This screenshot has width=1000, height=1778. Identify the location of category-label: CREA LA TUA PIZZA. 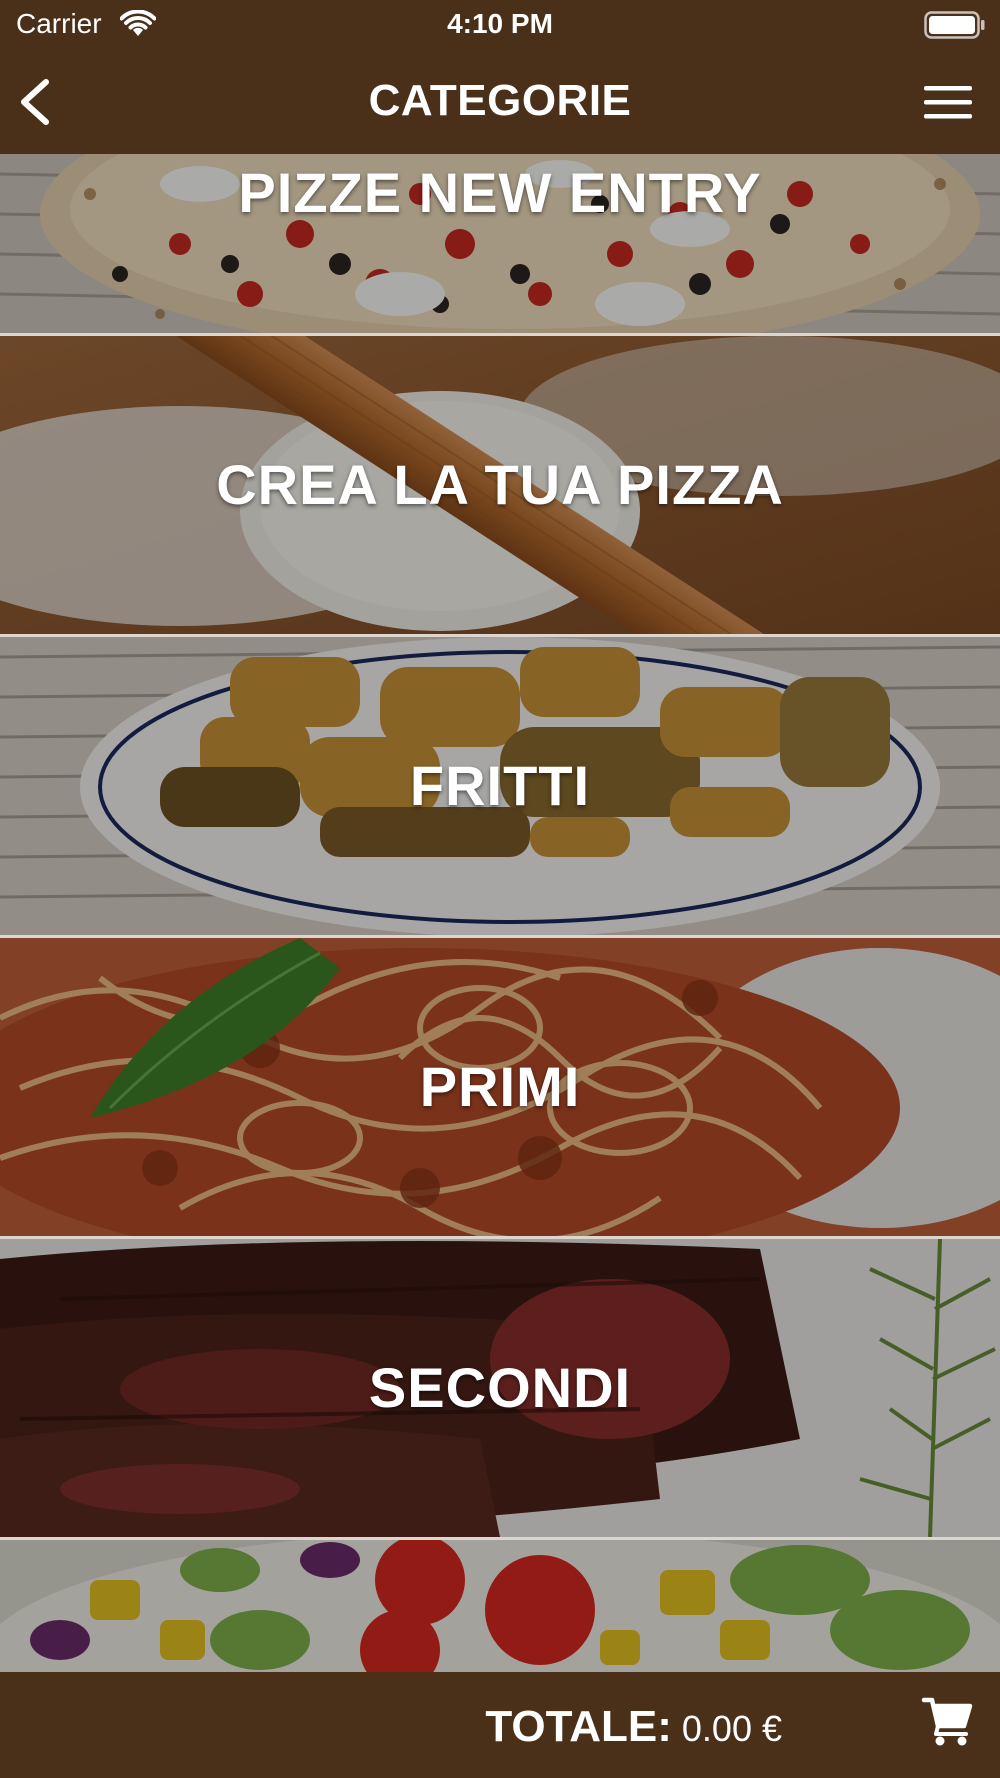
(500, 484).